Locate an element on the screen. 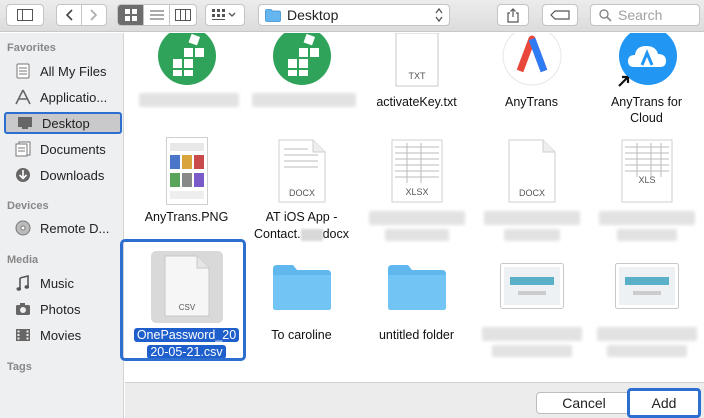 The image size is (704, 418). file-item: XLSX is located at coordinates (416, 188).